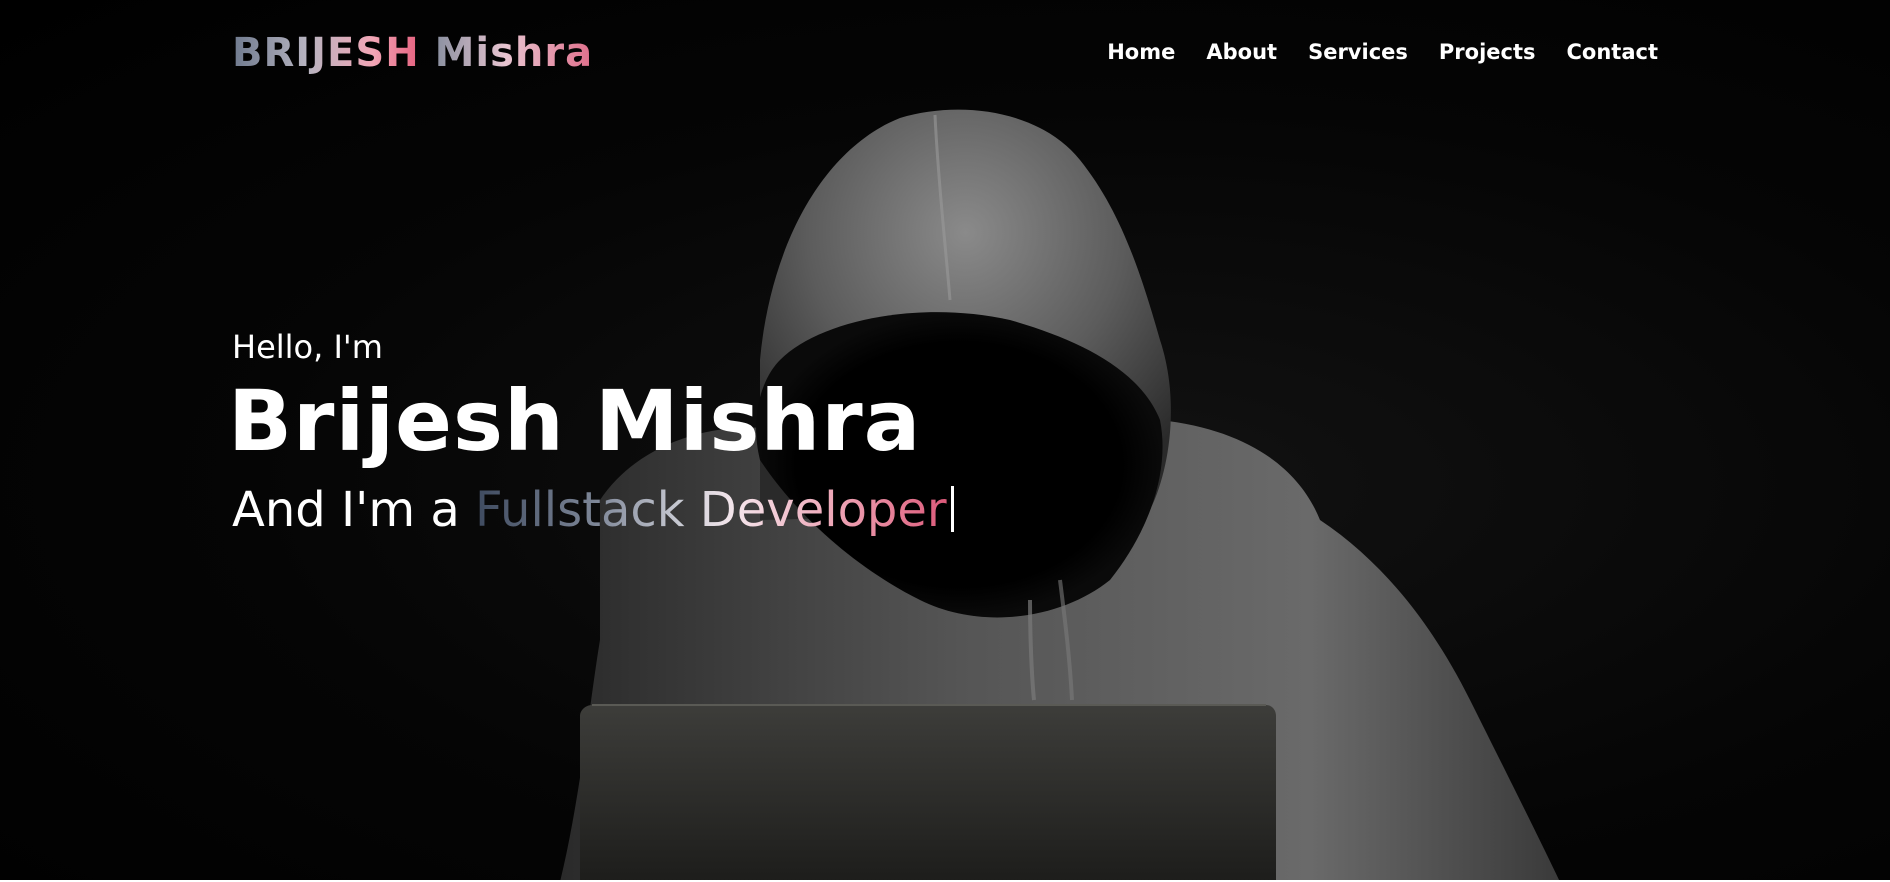 Image resolution: width=1890 pixels, height=882 pixels. I want to click on brand-last-name: Mishra, so click(514, 53).